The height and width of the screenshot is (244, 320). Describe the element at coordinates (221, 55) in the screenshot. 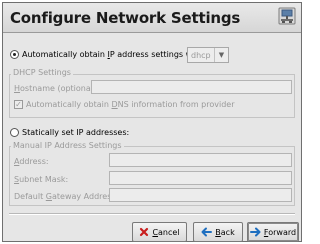

I see `chevron-down-icon: ▼` at that location.